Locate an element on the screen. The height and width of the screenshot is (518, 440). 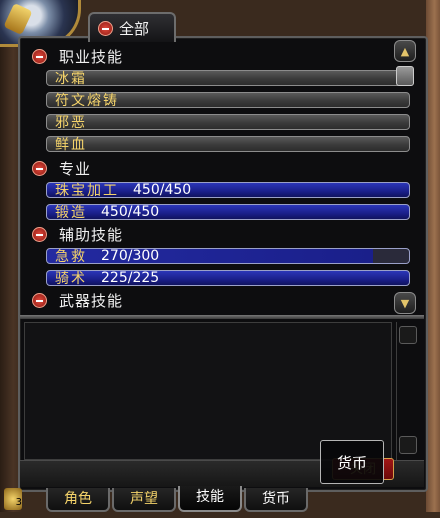
detail-scroll-down-button is located at coordinates (408, 445).